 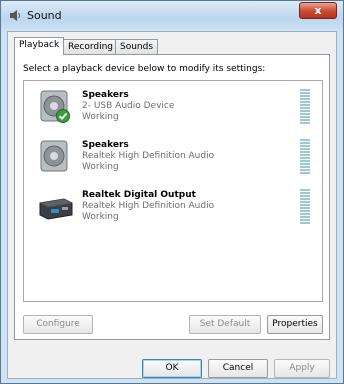 I want to click on button-label: Cancel, so click(x=238, y=368).